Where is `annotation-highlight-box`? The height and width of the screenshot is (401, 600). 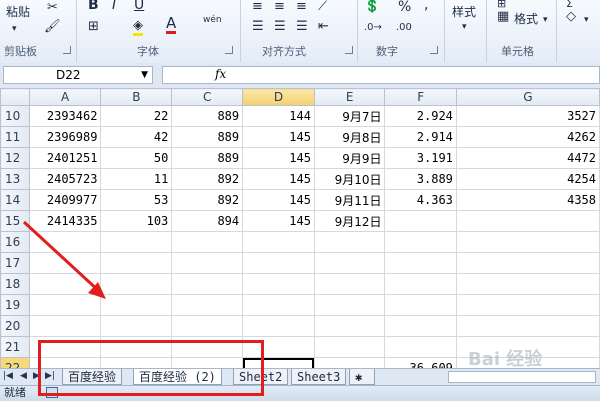 annotation-highlight-box is located at coordinates (151, 368).